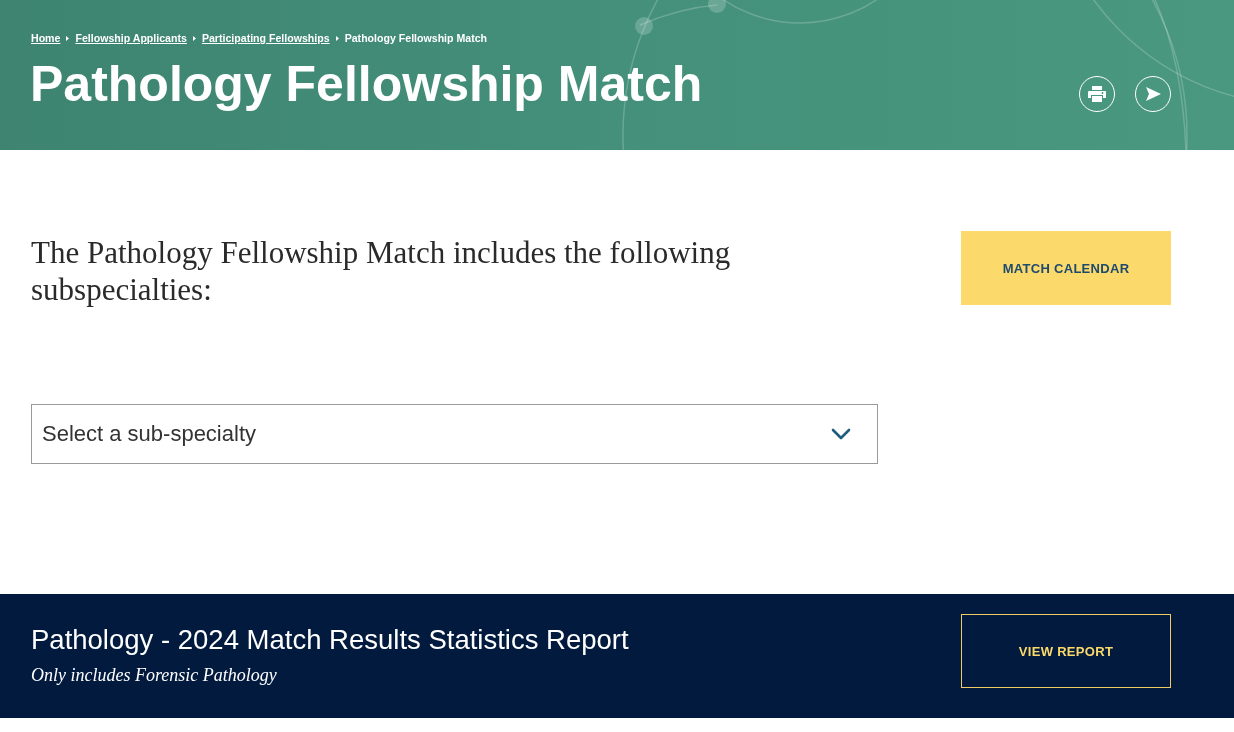 This screenshot has height=732, width=1234. I want to click on breadcrumb-current-page: Pathology Fellowship Match, so click(416, 38).